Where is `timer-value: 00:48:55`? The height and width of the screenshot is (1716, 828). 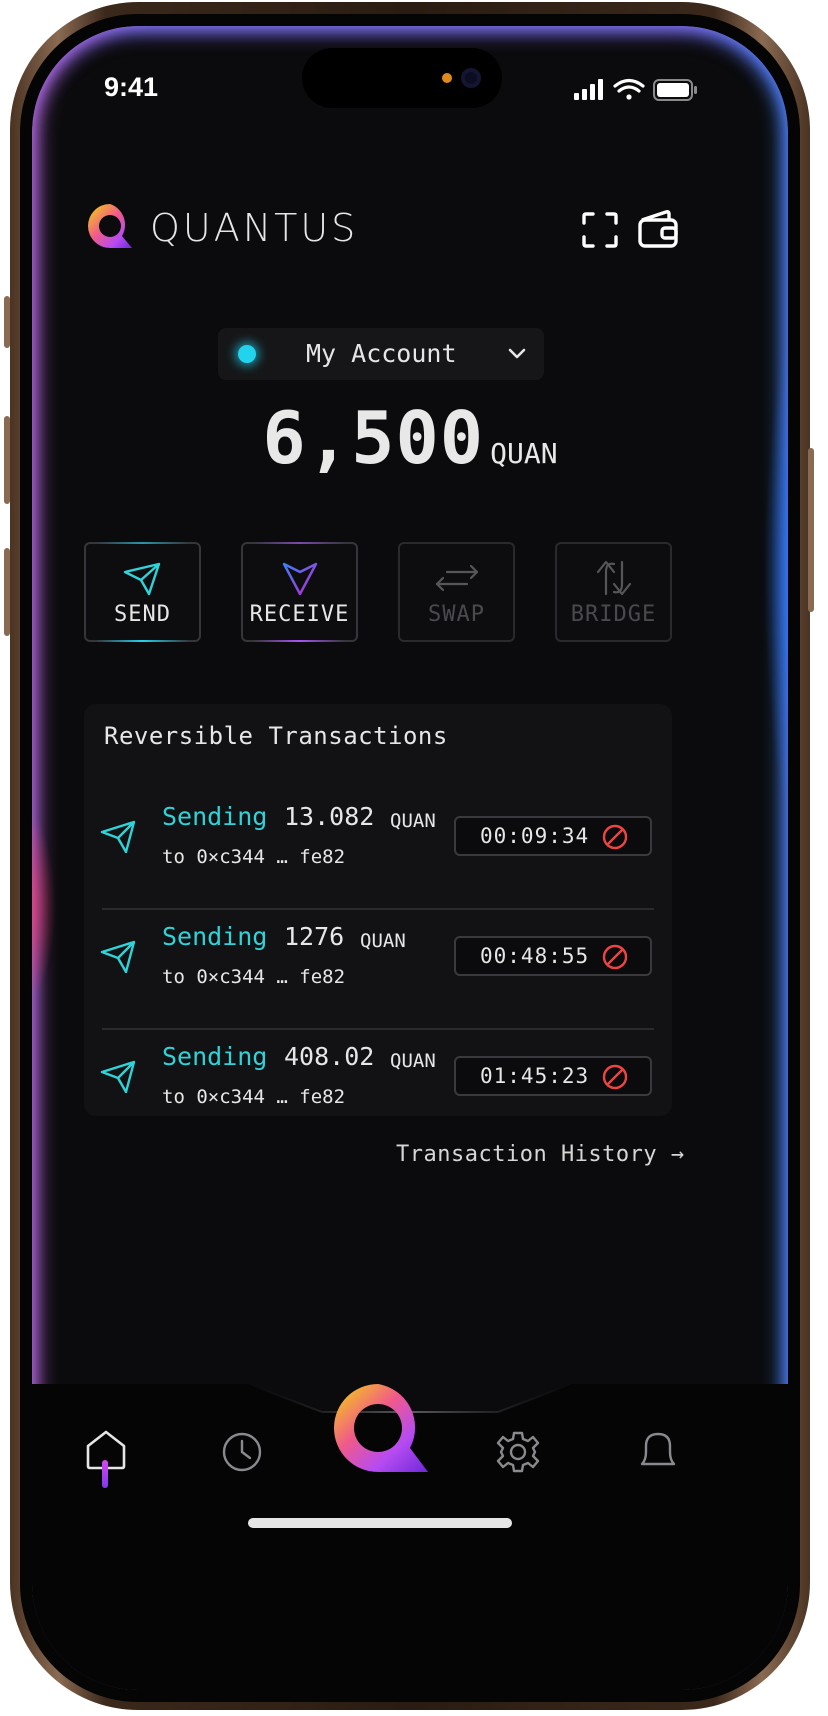 timer-value: 00:48:55 is located at coordinates (535, 956).